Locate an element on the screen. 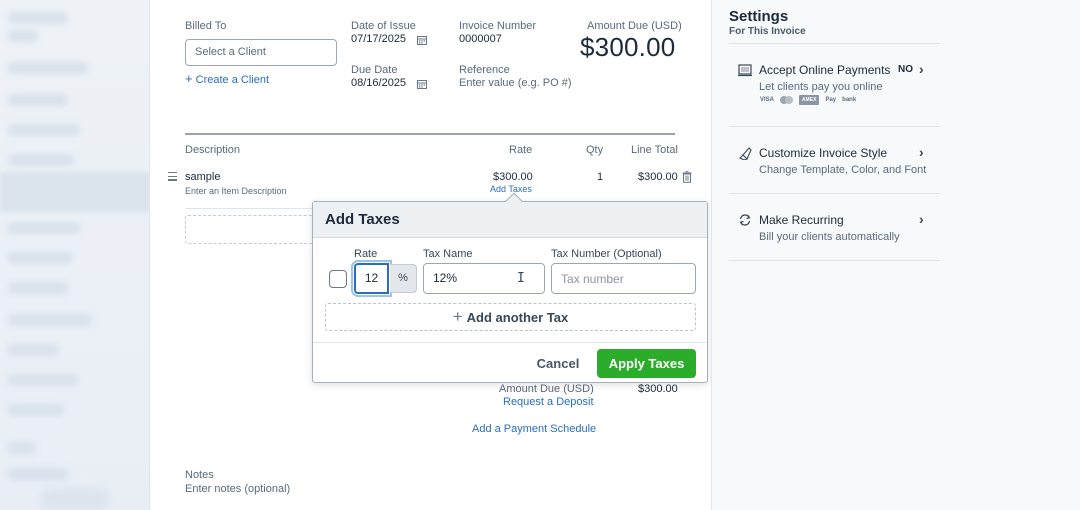 This screenshot has height=510, width=1080. line-item-description: Enter an Item Description is located at coordinates (236, 191).